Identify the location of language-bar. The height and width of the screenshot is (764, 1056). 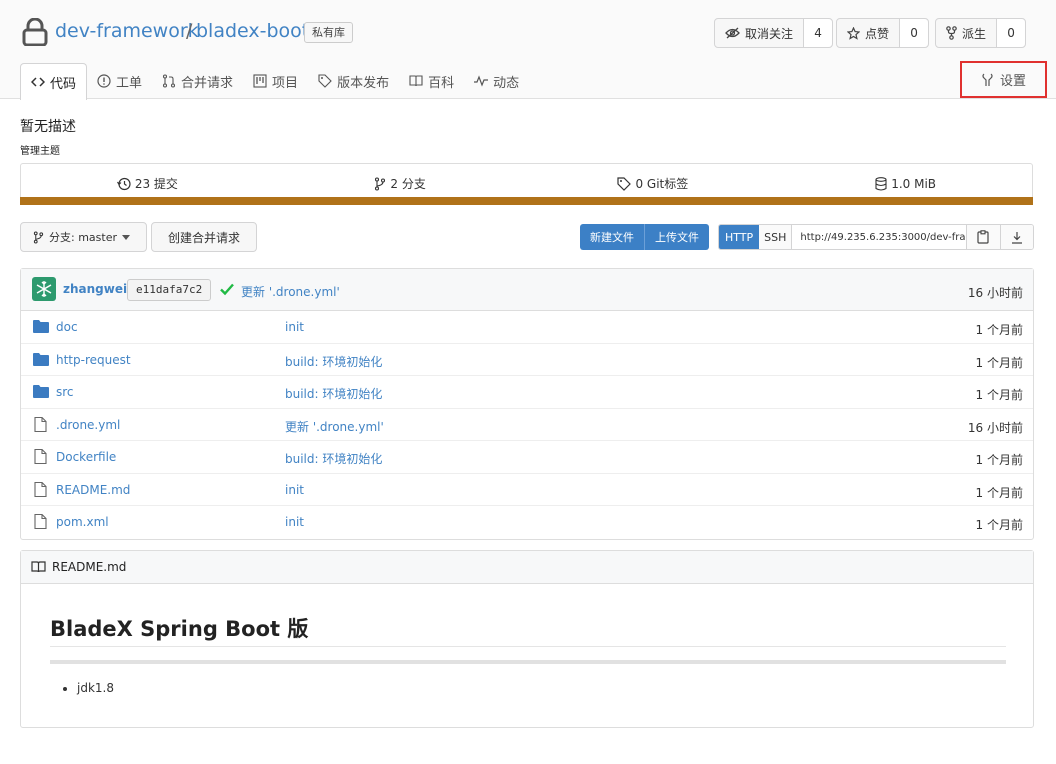
(526, 201).